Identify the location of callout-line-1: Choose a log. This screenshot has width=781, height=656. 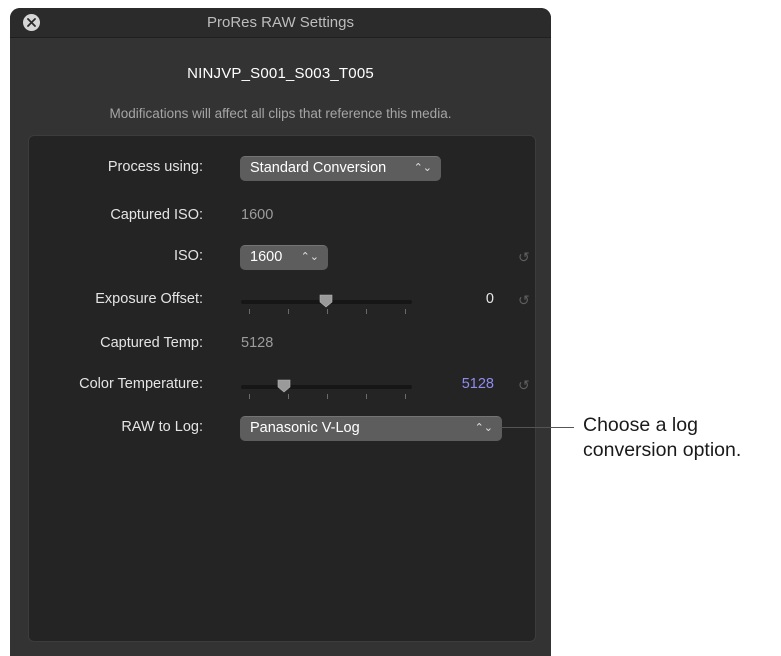
(640, 425).